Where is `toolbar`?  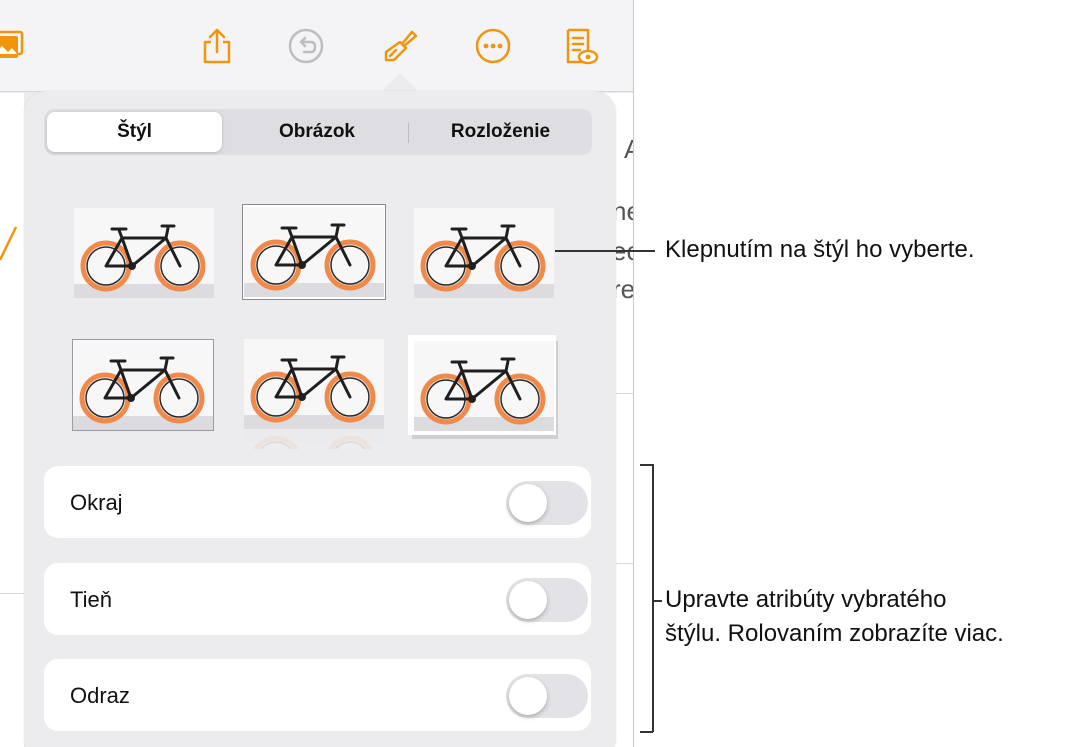 toolbar is located at coordinates (316, 46).